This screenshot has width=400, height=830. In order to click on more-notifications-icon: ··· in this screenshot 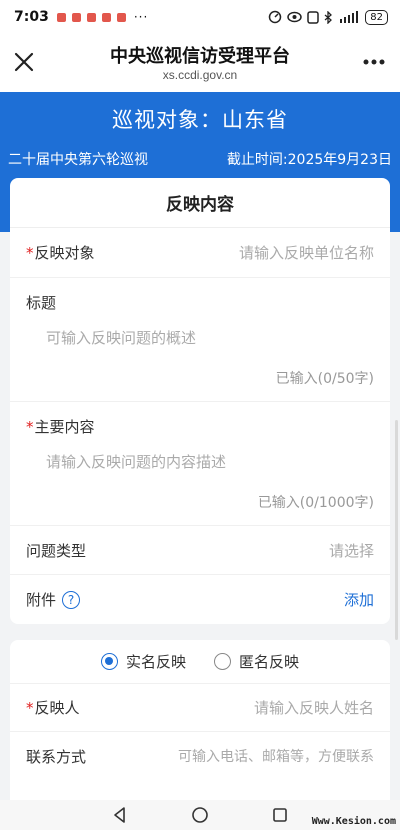, I will do `click(141, 17)`.